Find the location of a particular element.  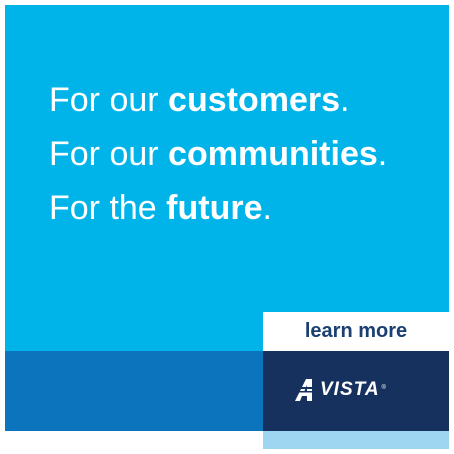

brand-box: VISTA ® is located at coordinates (356, 391).